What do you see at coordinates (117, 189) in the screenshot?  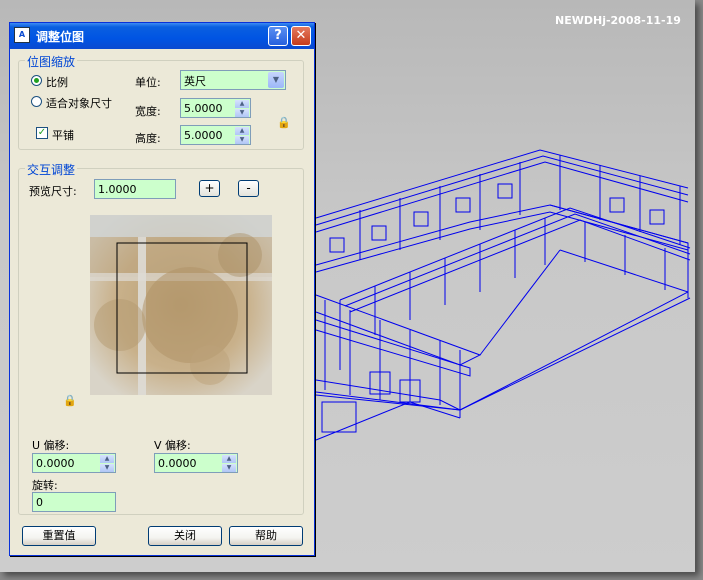 I see `preview-size-value: 1.0000` at bounding box center [117, 189].